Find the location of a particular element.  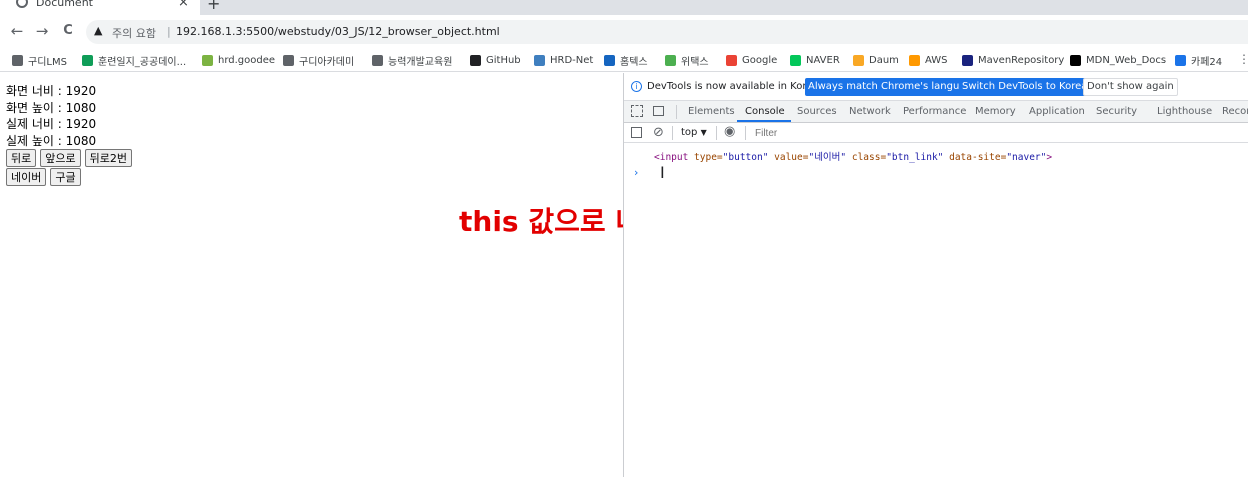

forward-page-button: 앞으로 is located at coordinates (60, 158).